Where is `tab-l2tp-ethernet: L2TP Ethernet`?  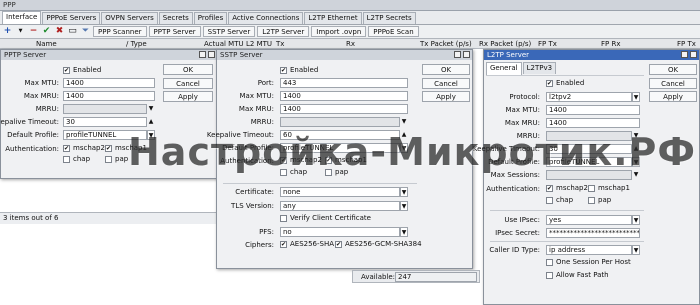
tab-l2tp-ethernet: L2TP Ethernet is located at coordinates (333, 18).